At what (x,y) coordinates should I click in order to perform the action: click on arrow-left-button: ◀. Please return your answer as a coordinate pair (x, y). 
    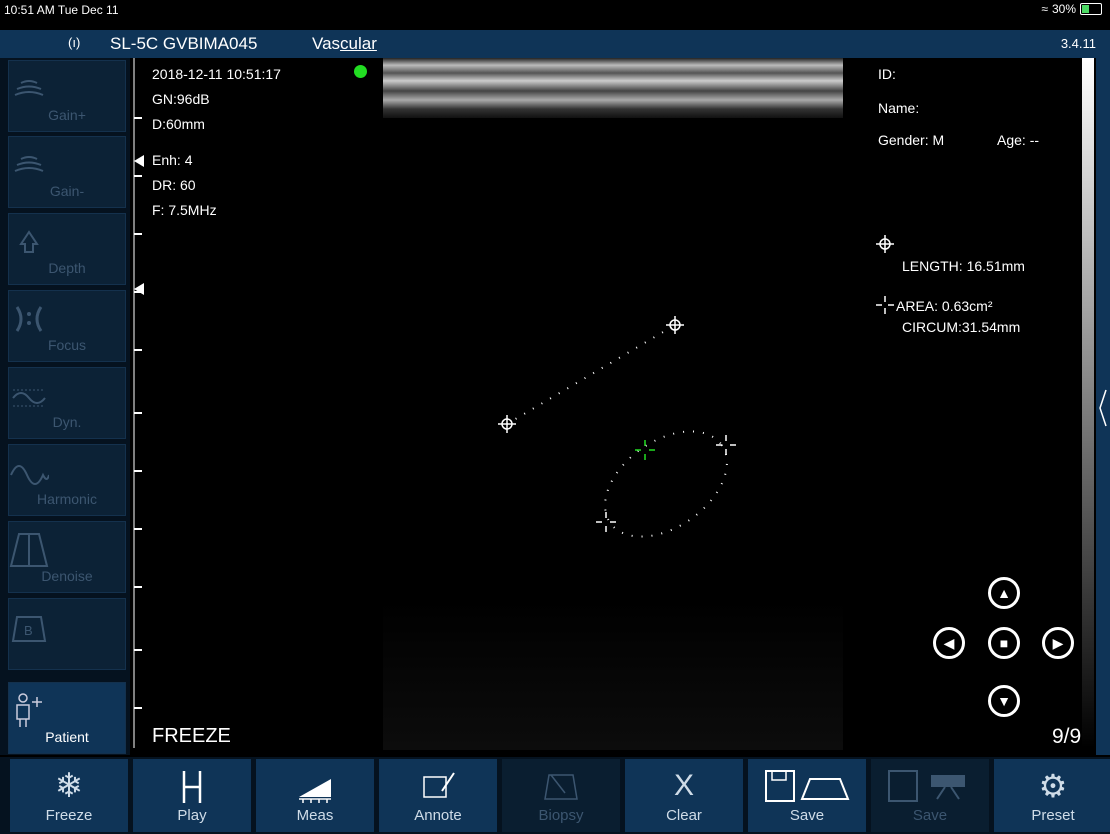
    Looking at the image, I should click on (949, 643).